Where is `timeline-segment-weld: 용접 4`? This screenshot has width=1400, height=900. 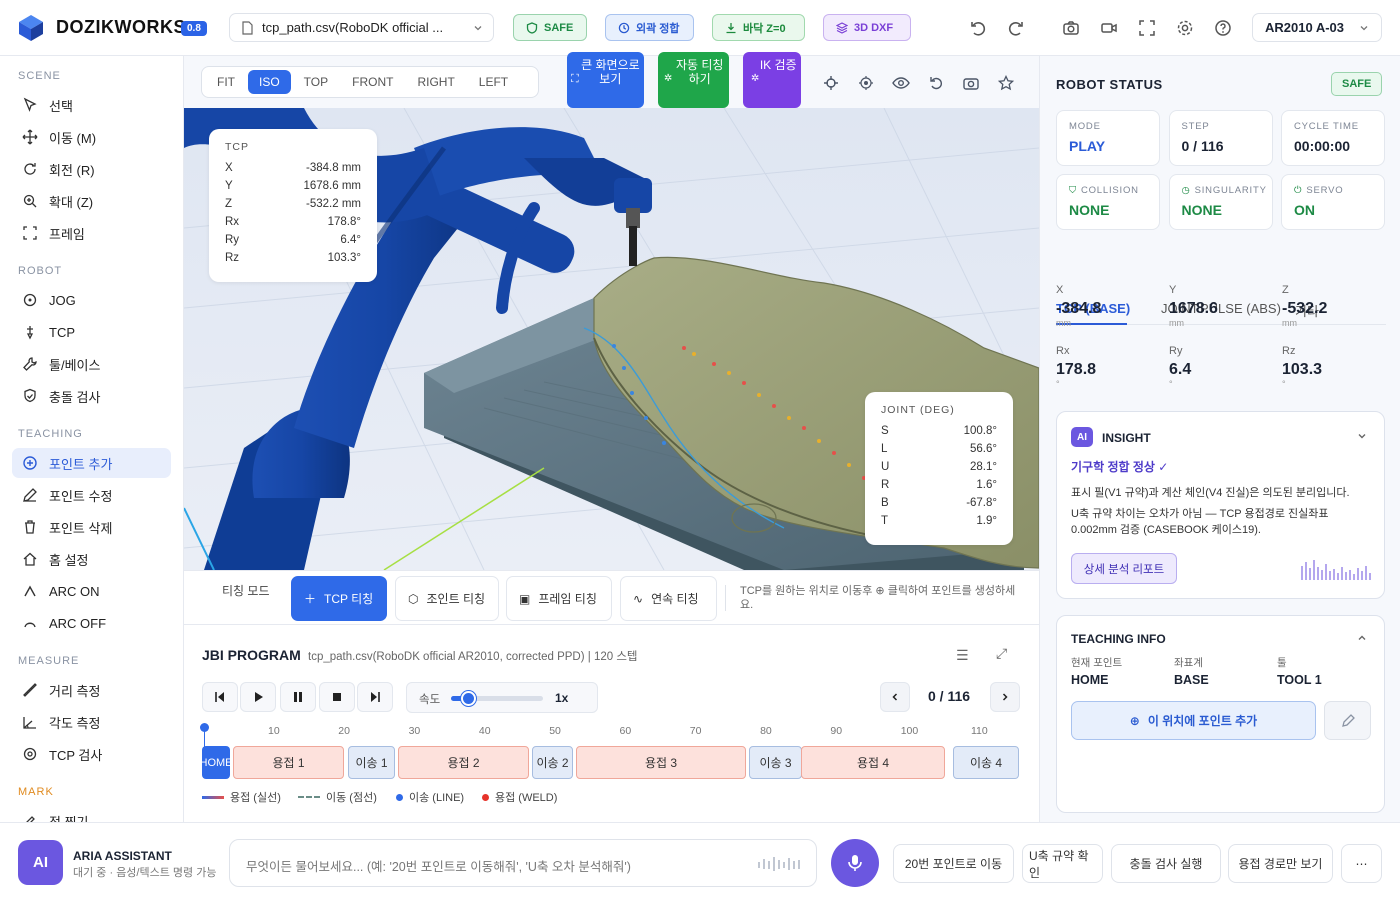 timeline-segment-weld: 용접 4 is located at coordinates (873, 762).